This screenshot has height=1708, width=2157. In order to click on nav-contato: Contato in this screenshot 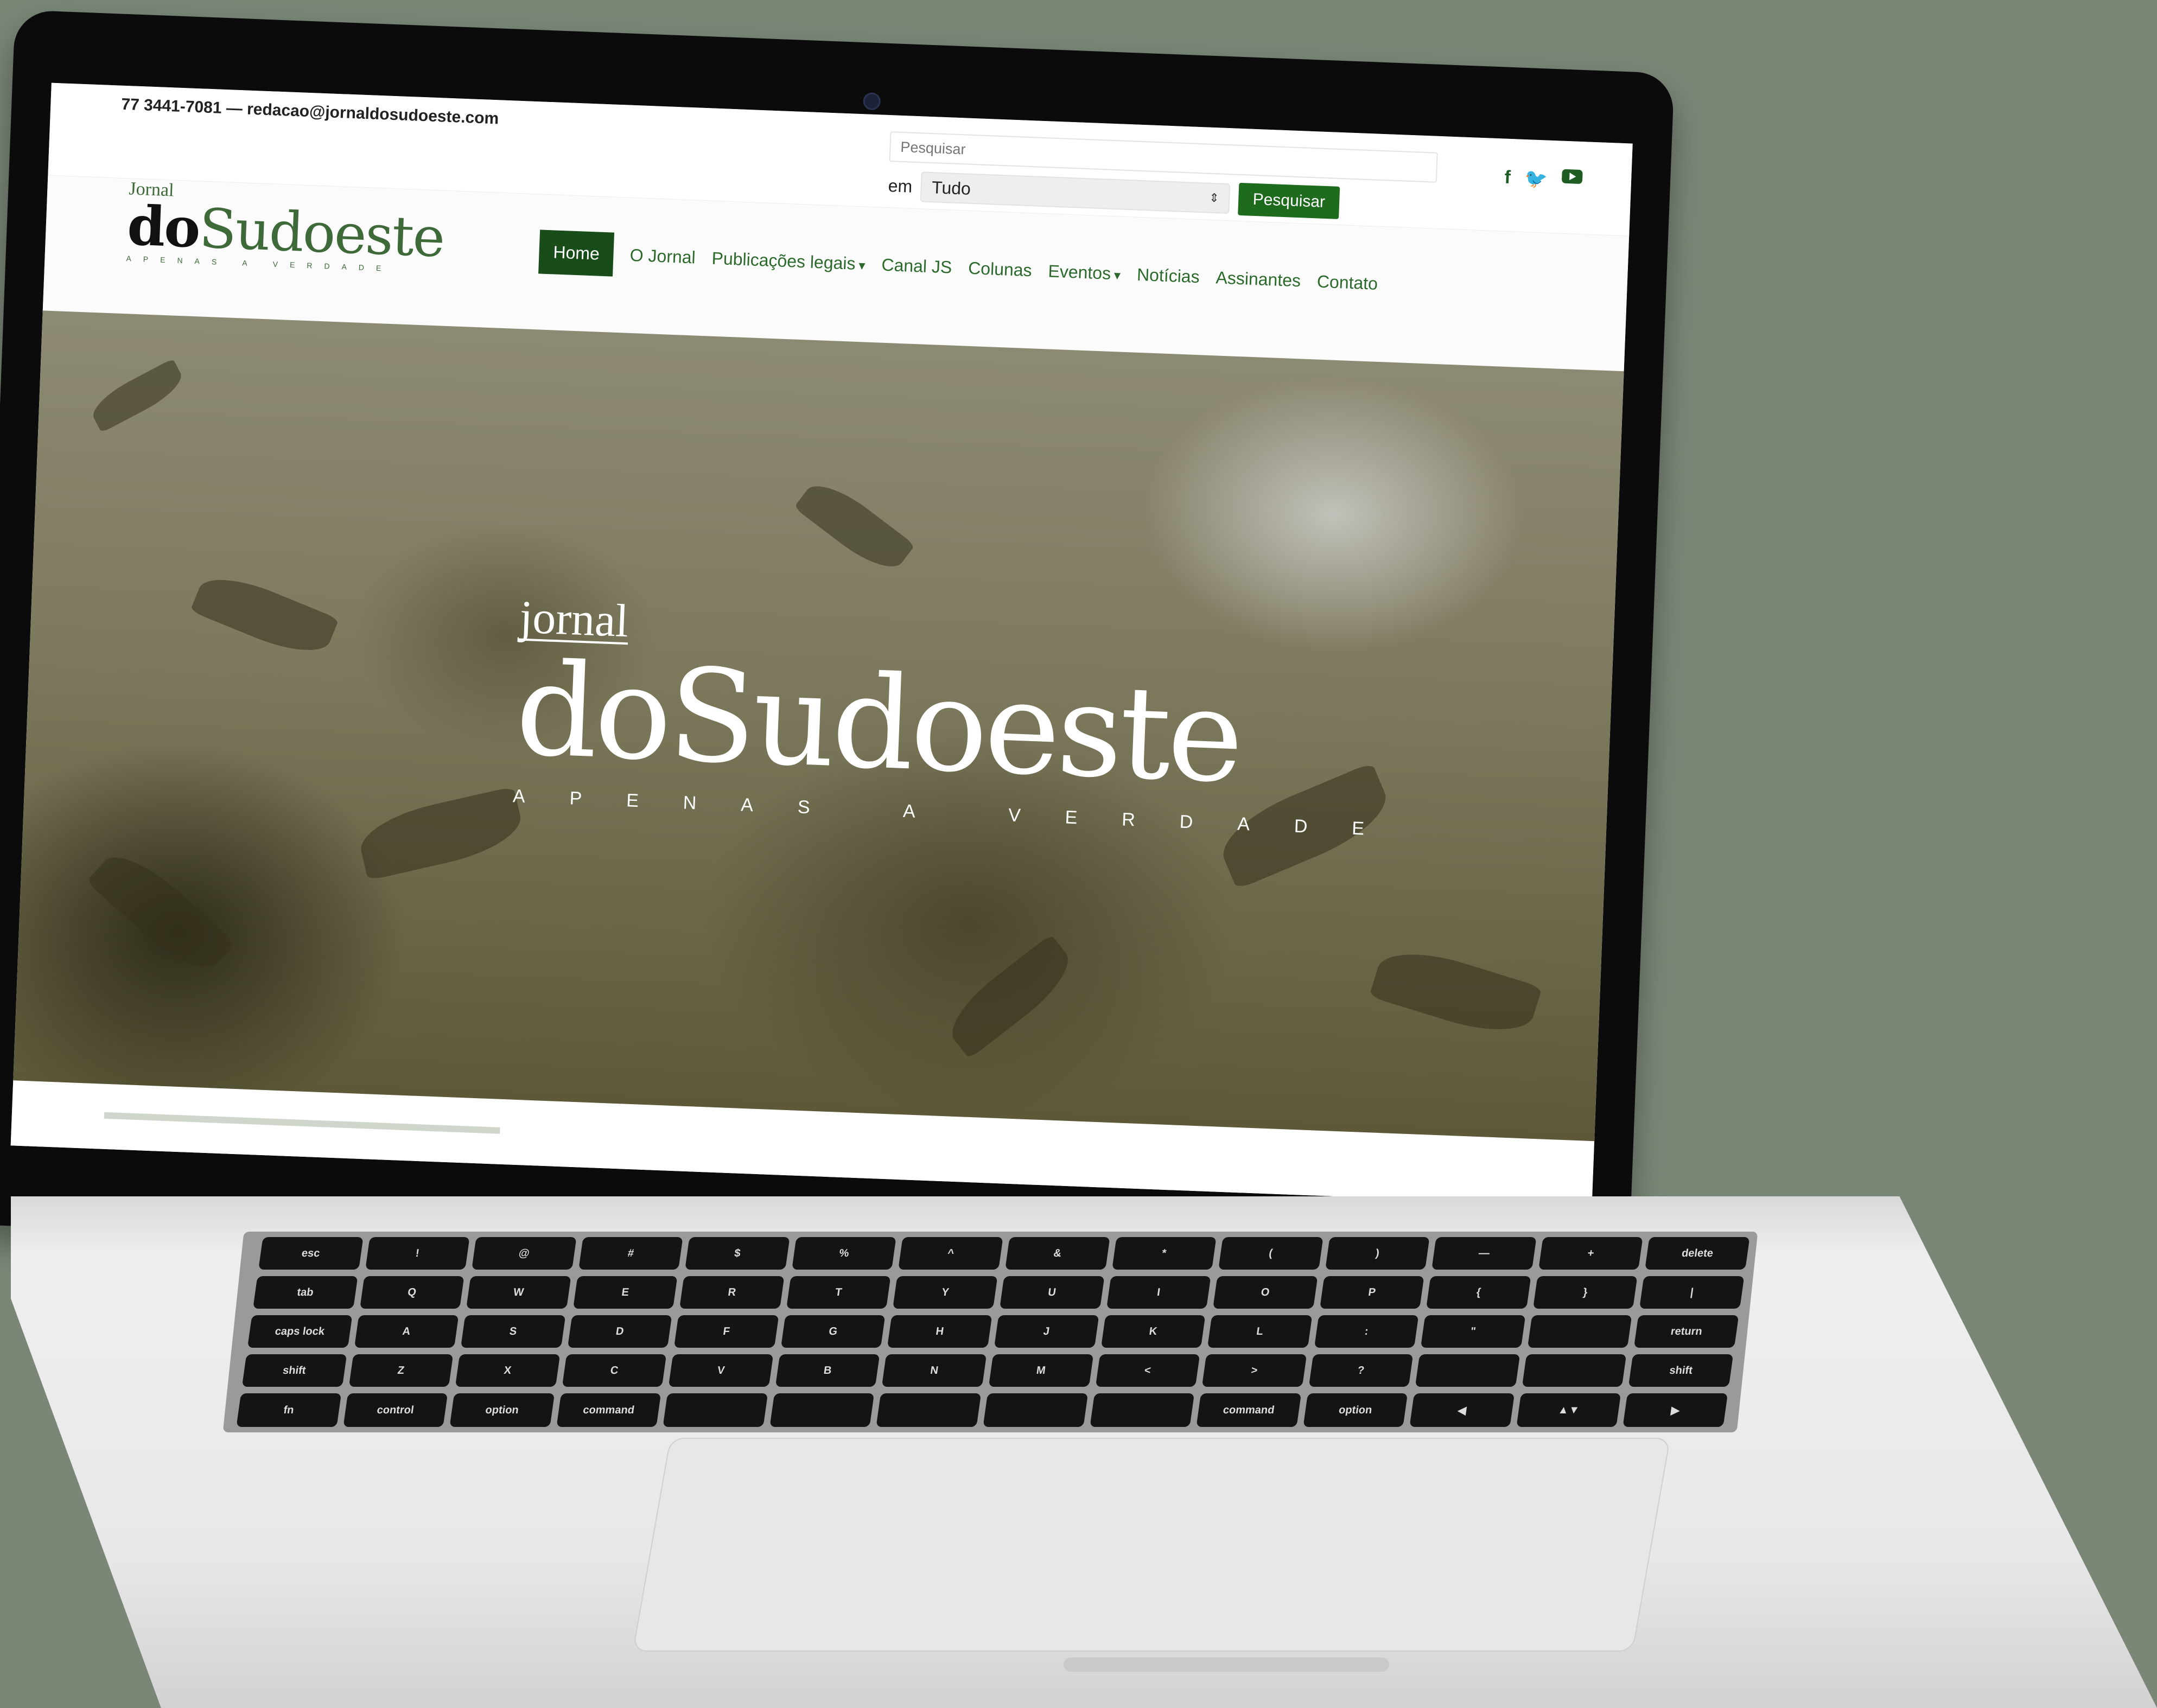, I will do `click(1347, 282)`.